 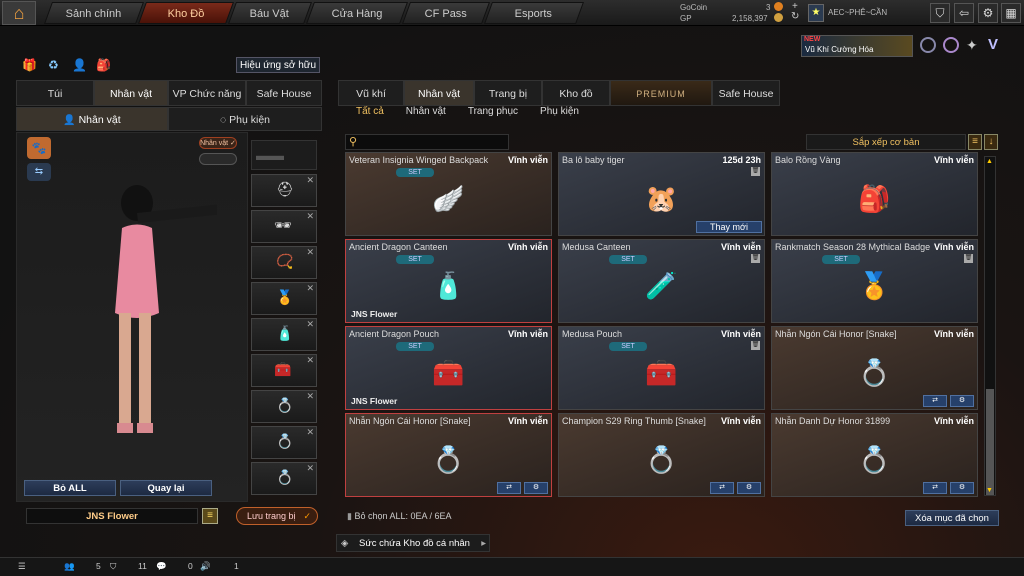 I want to click on shield-icon: ⛉, so click(x=113, y=566).